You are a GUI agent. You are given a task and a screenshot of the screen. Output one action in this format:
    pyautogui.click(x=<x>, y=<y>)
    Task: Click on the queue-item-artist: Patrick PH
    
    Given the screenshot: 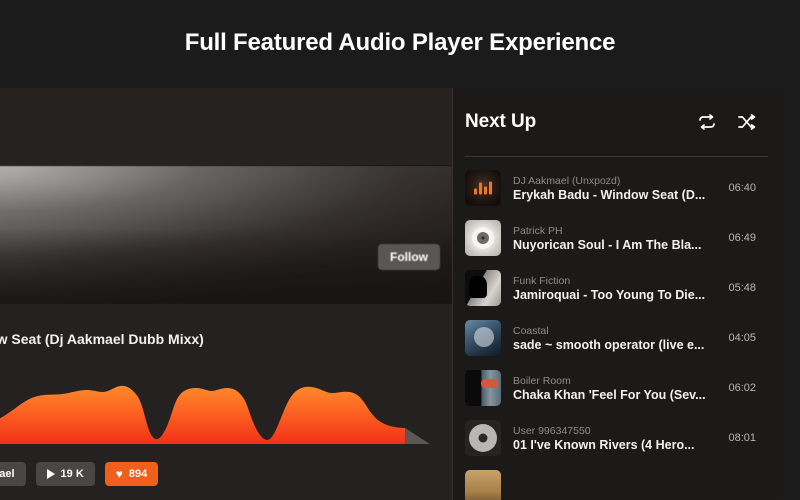 What is the action you would take?
    pyautogui.click(x=538, y=230)
    